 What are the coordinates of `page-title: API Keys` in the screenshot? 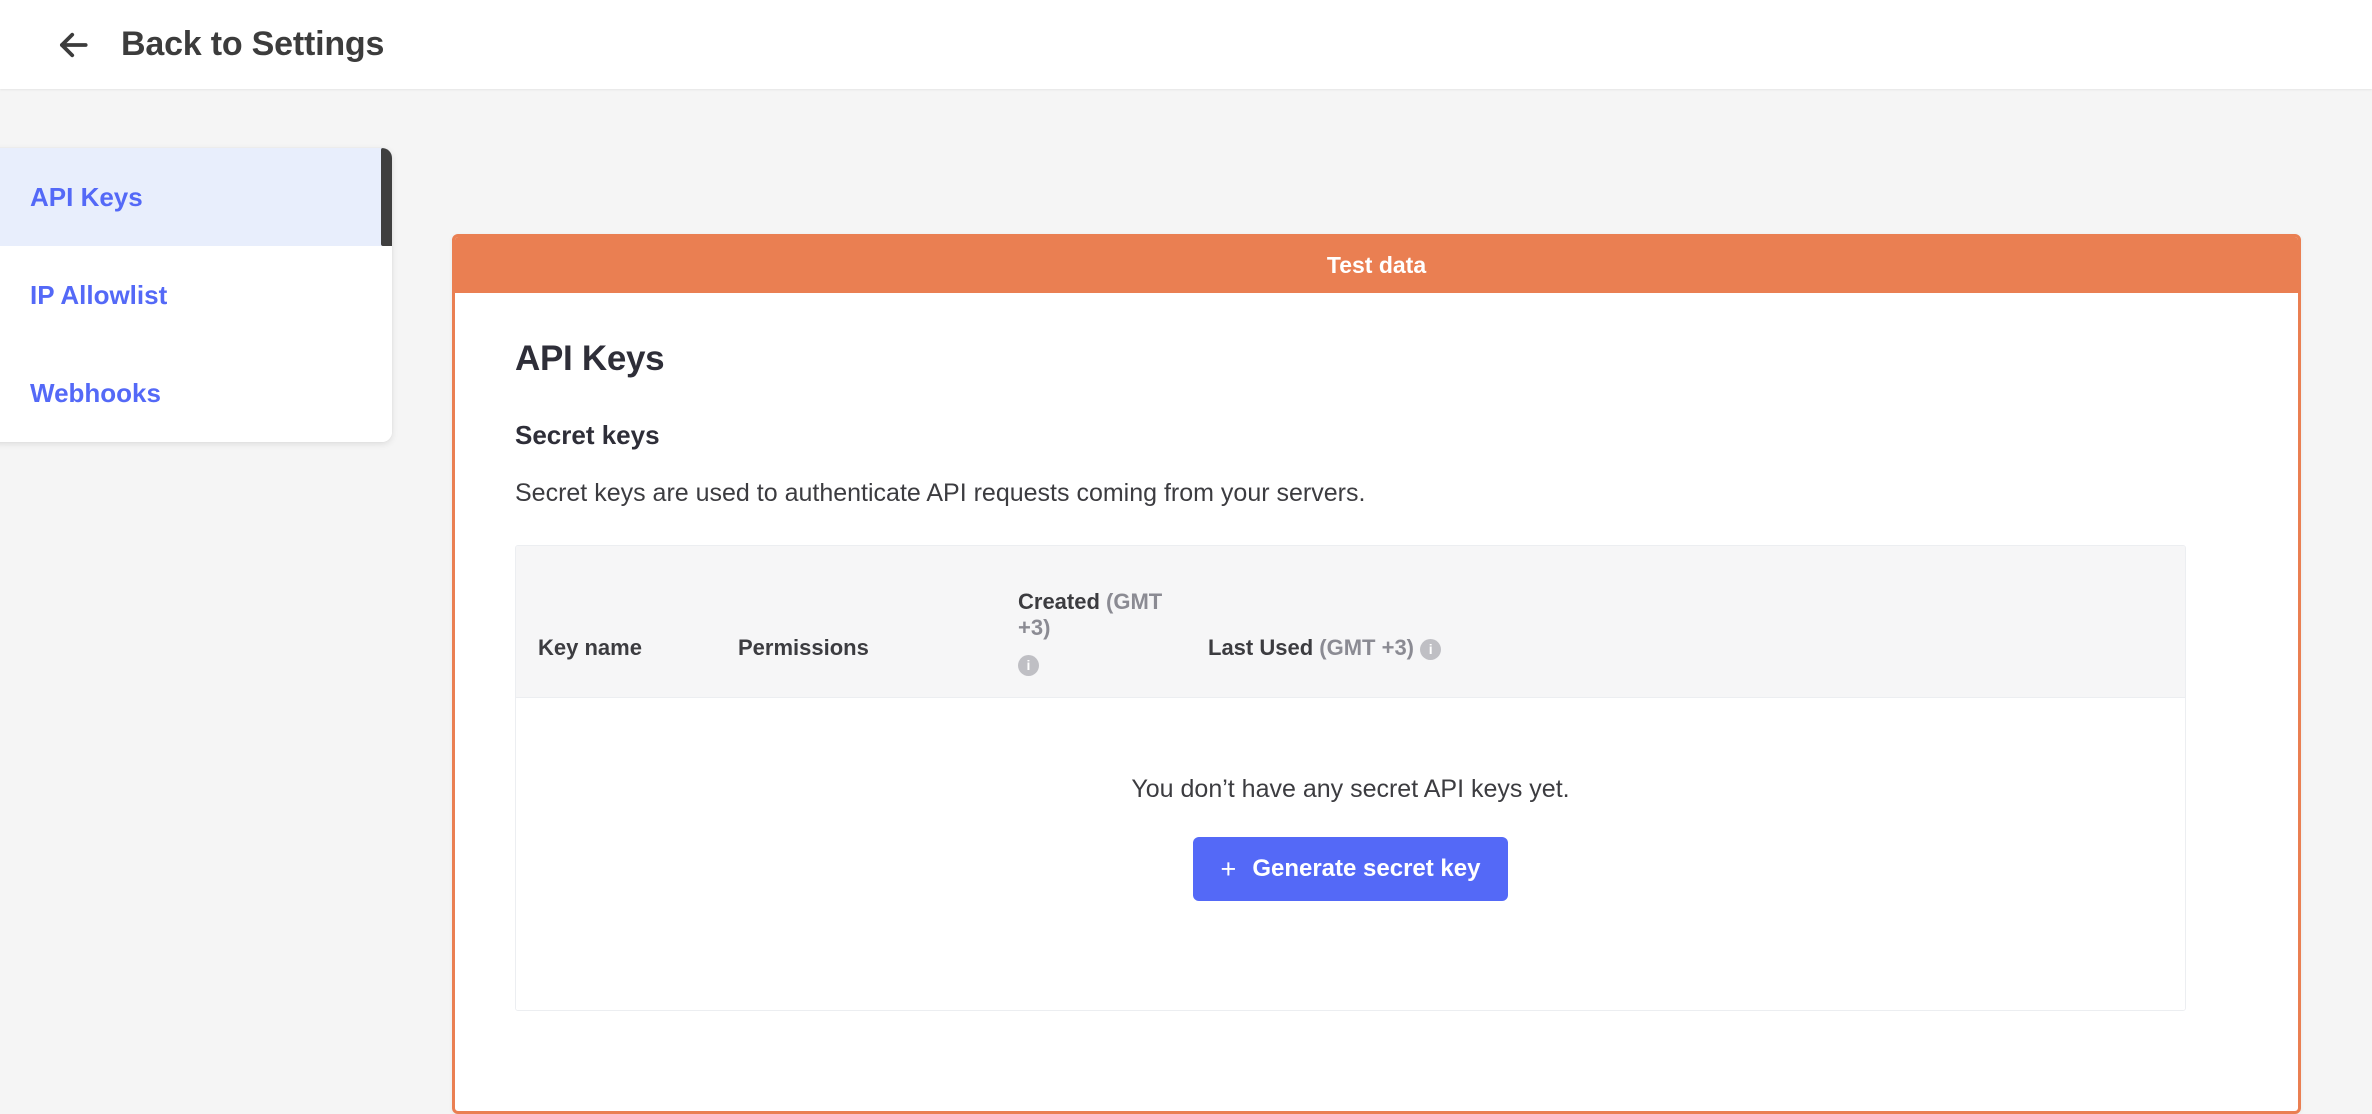 It's located at (590, 358).